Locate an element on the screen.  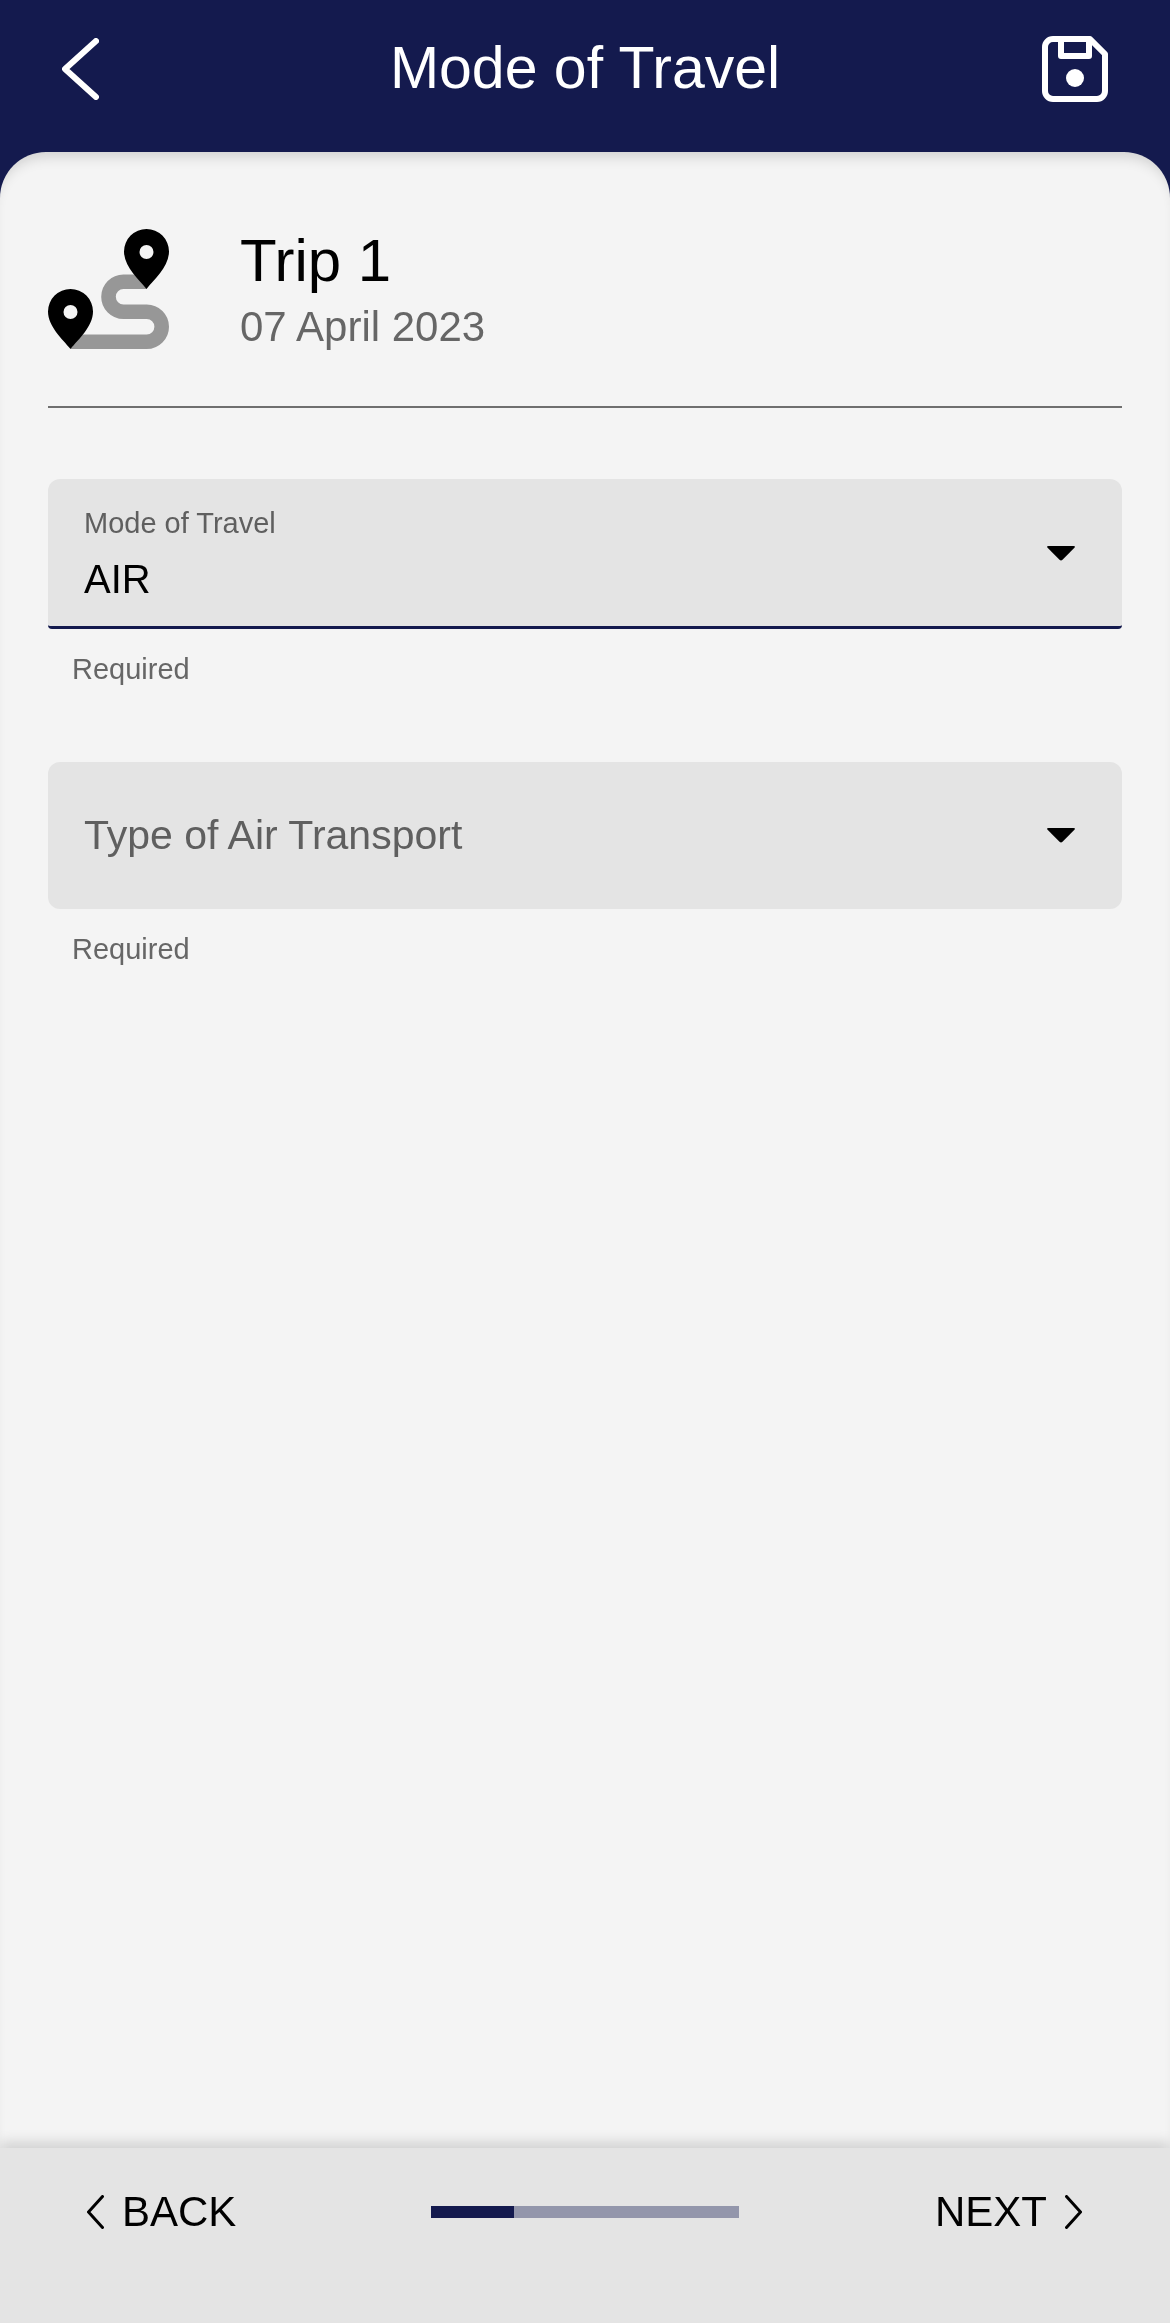
save-icon is located at coordinates (1075, 69).